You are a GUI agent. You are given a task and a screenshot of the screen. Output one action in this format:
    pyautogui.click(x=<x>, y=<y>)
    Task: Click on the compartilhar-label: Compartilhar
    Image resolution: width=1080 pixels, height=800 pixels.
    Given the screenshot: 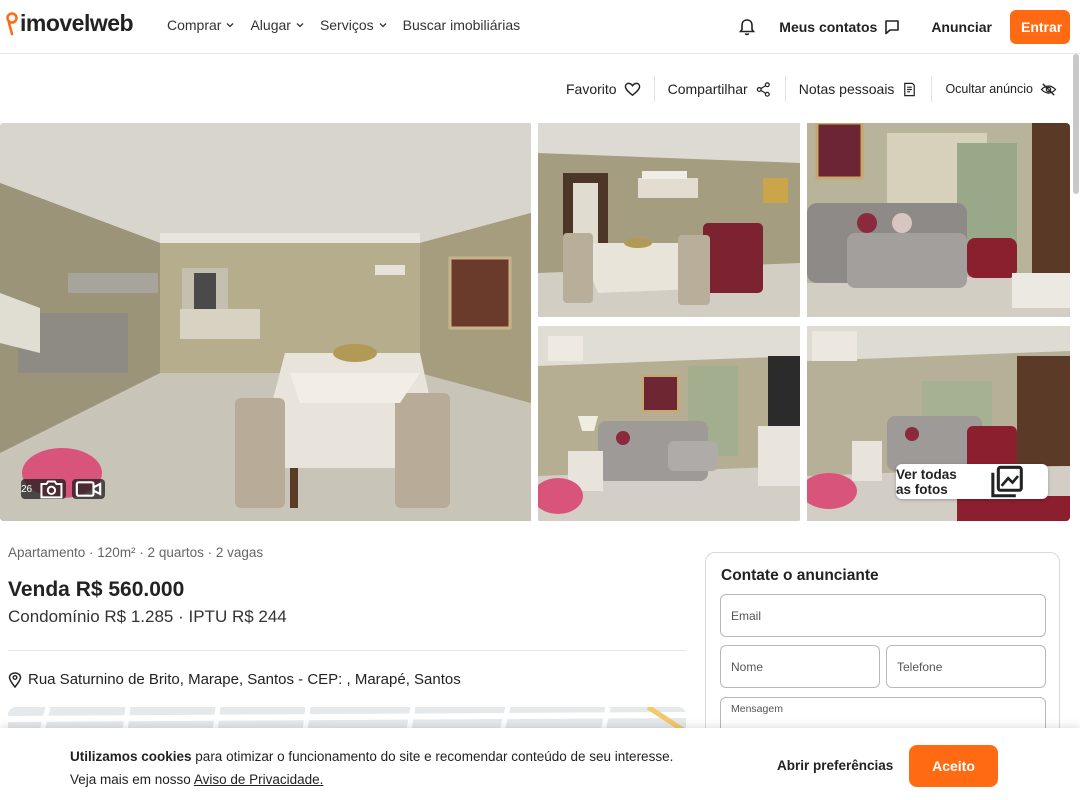 What is the action you would take?
    pyautogui.click(x=707, y=89)
    